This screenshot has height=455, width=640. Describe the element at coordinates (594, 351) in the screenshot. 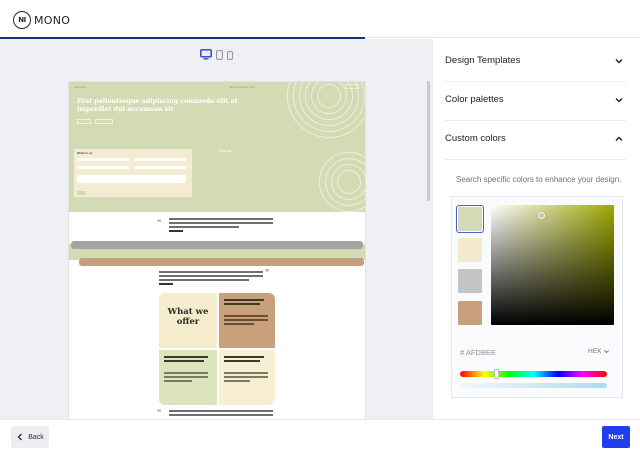

I see `color-mode-select: HEX` at that location.